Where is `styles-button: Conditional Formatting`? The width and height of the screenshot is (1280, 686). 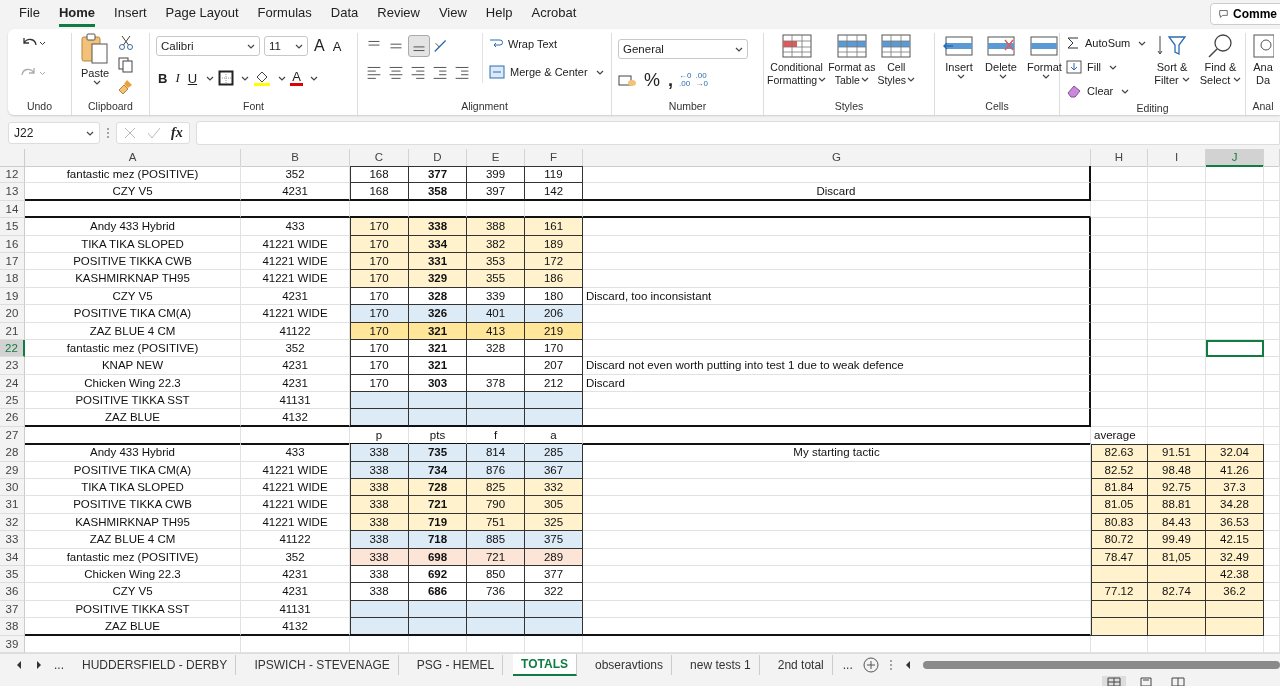
styles-button: Conditional Formatting is located at coordinates (797, 60).